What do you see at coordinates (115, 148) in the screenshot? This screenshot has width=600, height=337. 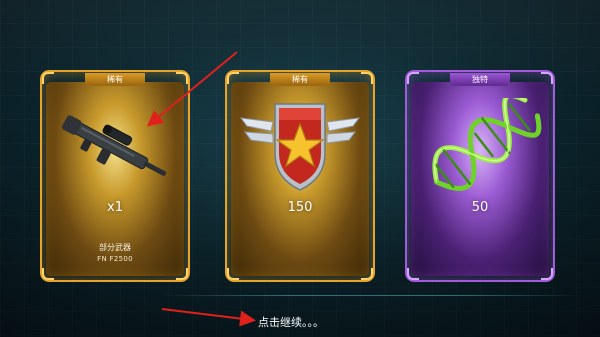 I see `assault-rifle-icon` at bounding box center [115, 148].